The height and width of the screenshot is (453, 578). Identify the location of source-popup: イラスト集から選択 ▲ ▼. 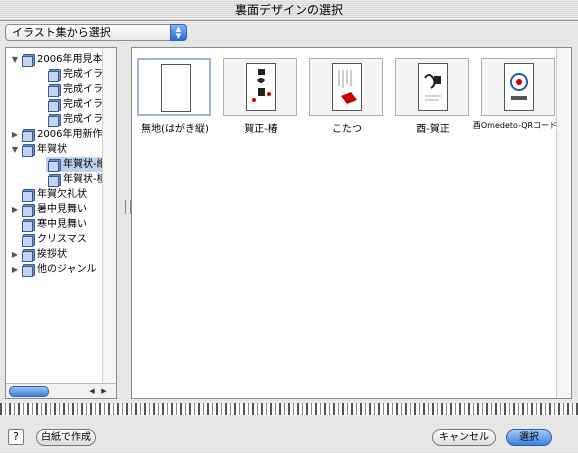
(96, 32).